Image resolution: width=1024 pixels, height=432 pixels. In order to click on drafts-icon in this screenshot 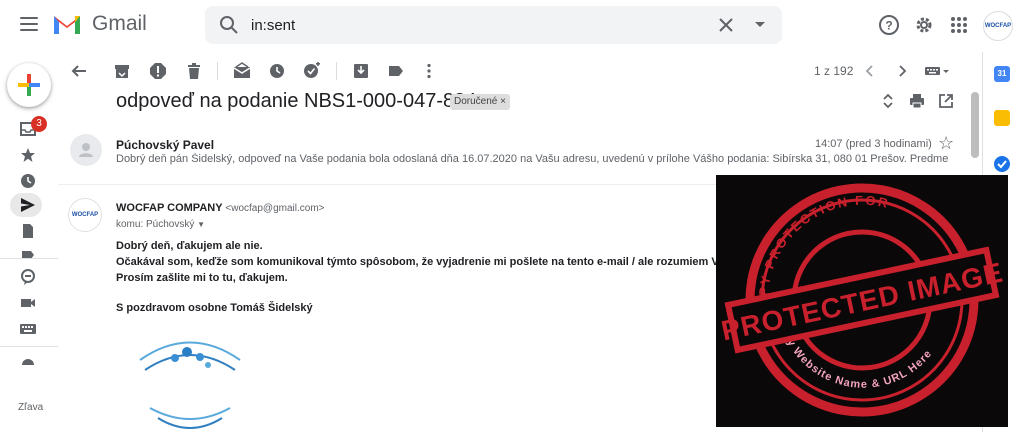, I will do `click(28, 231)`.